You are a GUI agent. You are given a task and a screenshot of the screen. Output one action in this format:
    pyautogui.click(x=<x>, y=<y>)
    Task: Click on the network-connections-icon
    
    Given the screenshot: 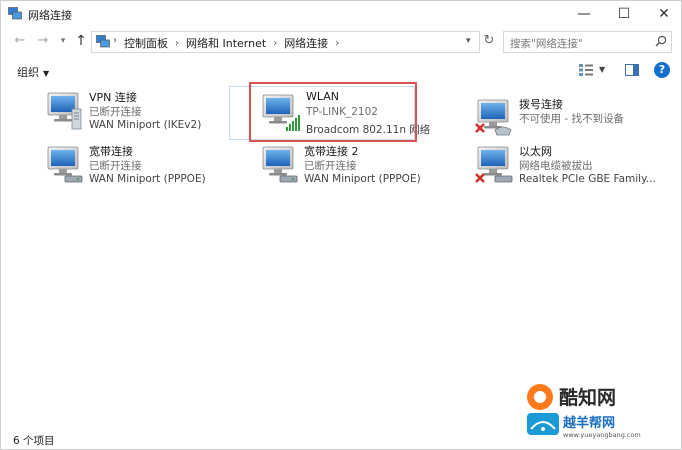 What is the action you would take?
    pyautogui.click(x=15, y=13)
    